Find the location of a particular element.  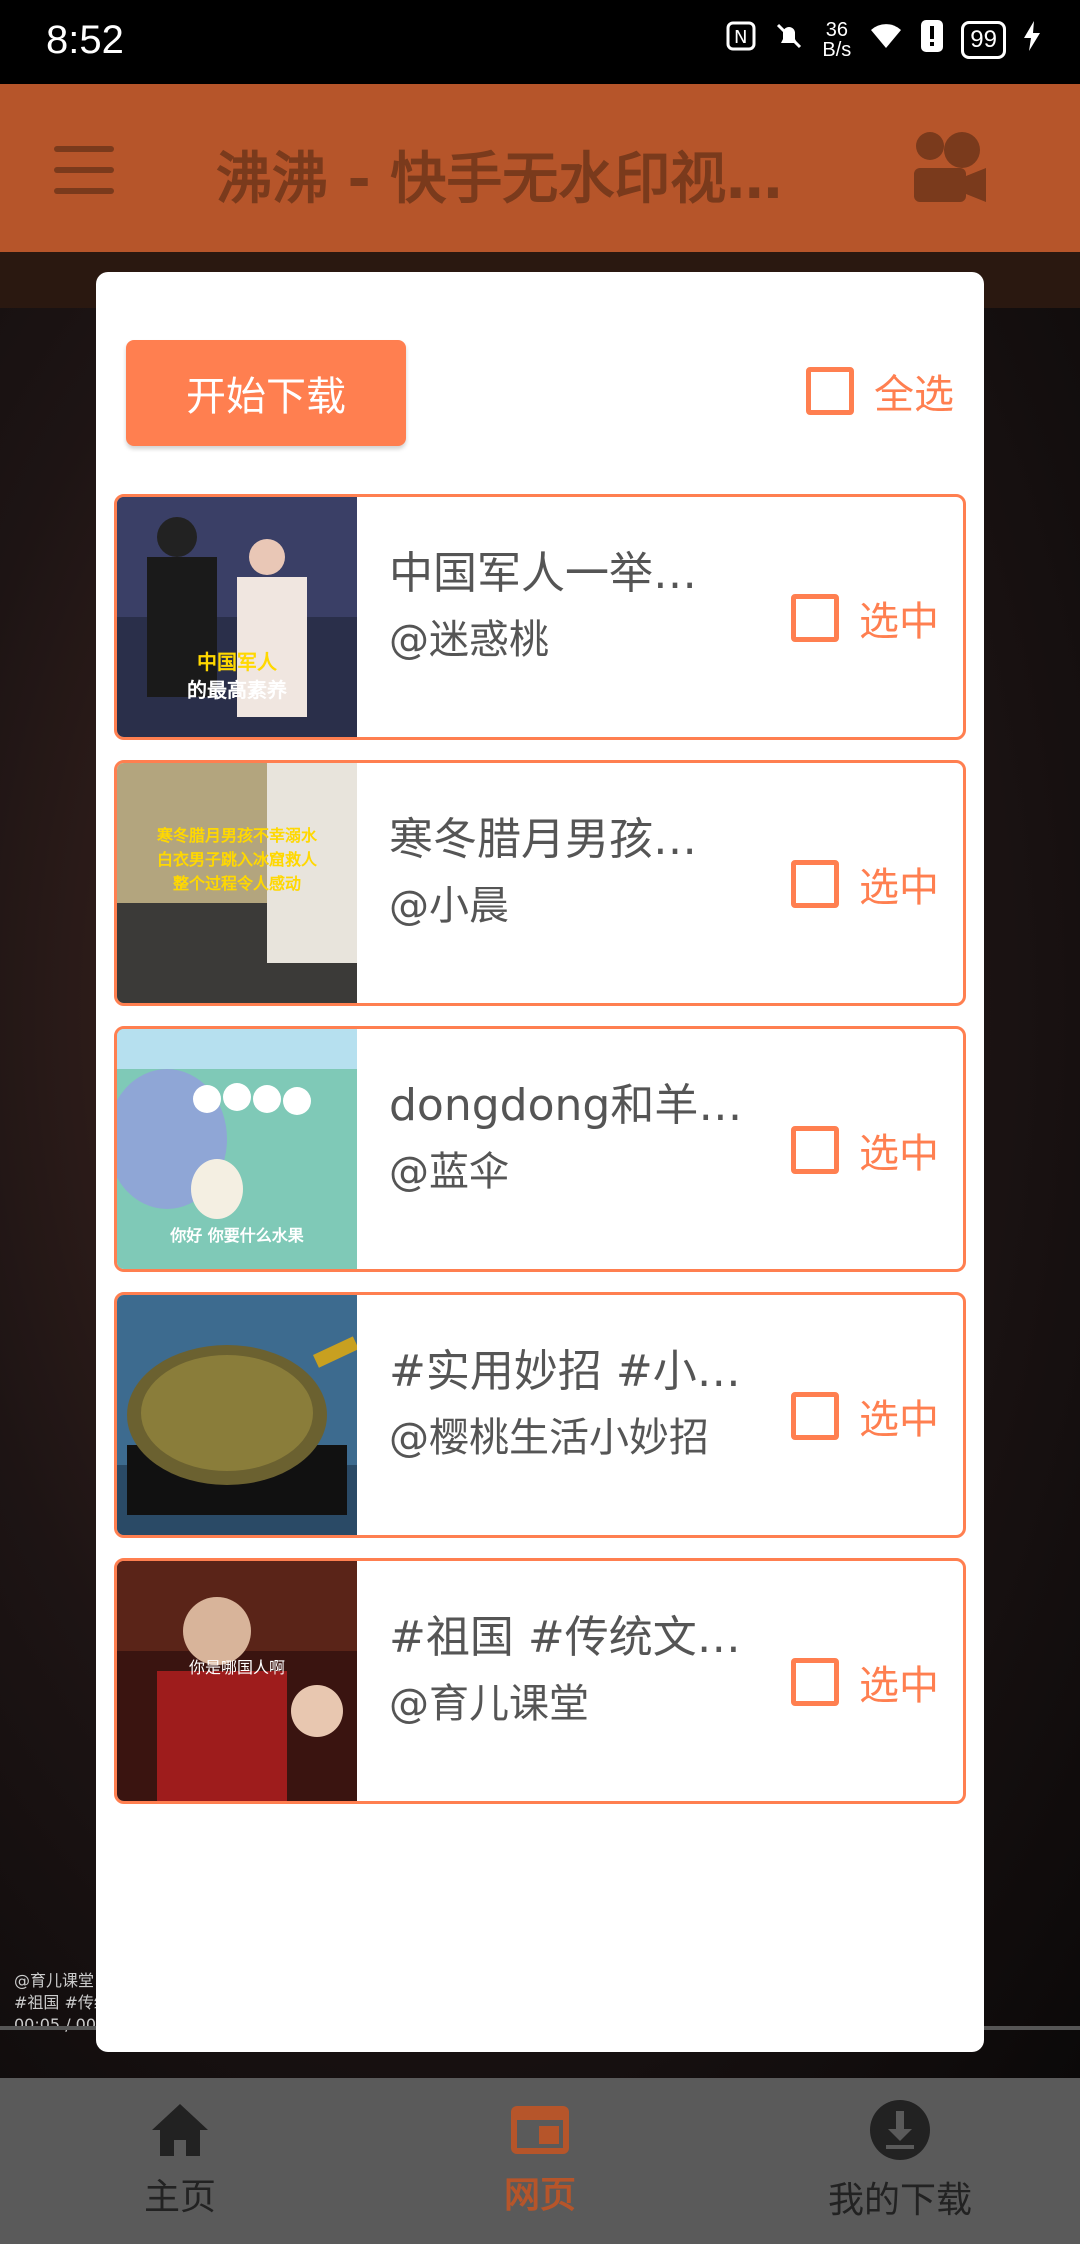

list-item: 你是哪国人啊 #祖国 #传统文… @育儿课堂 选中 is located at coordinates (540, 1681).